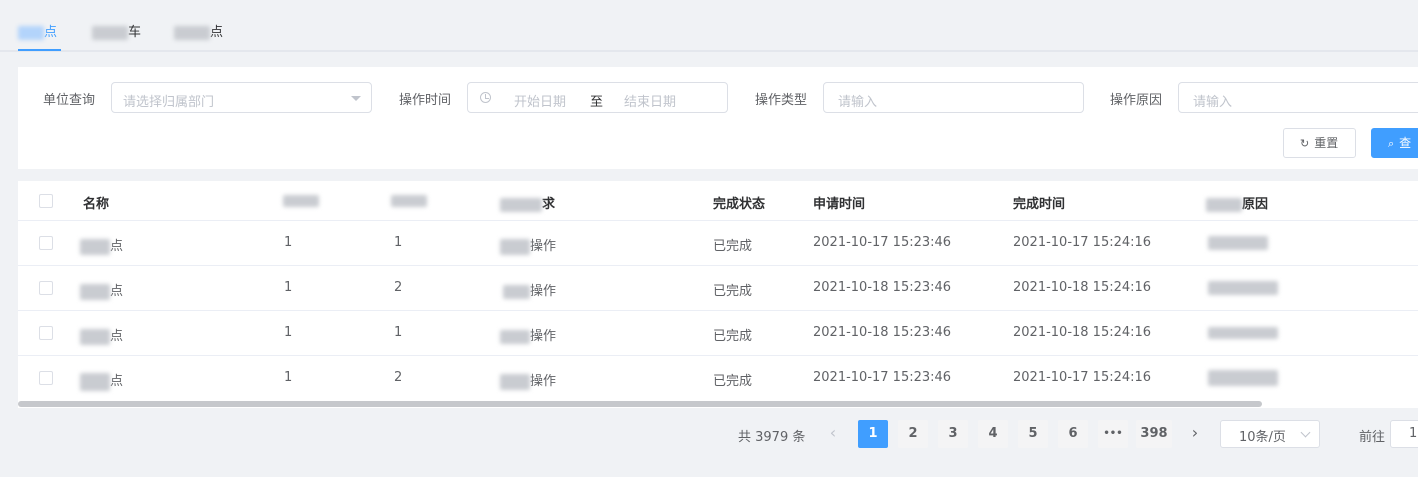 The width and height of the screenshot is (1418, 477). I want to click on range-separator: 至, so click(597, 102).